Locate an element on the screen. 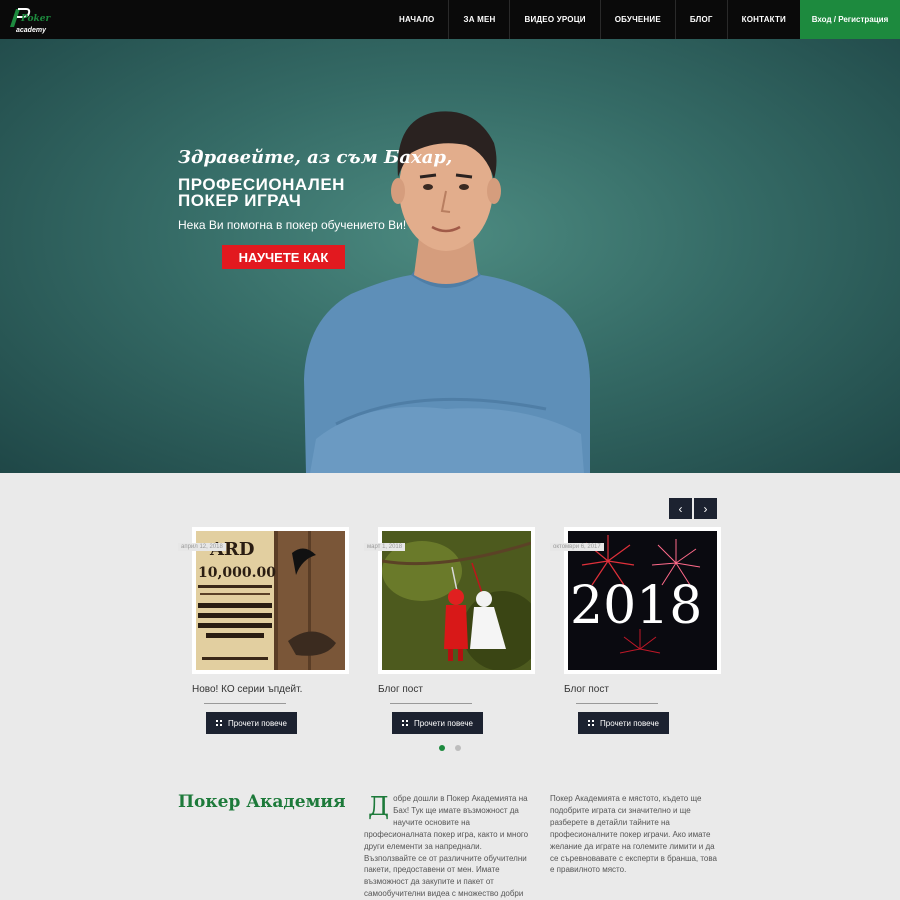 Image resolution: width=900 pixels, height=900 pixels. menu-item-home: НАЧАЛО is located at coordinates (416, 19).